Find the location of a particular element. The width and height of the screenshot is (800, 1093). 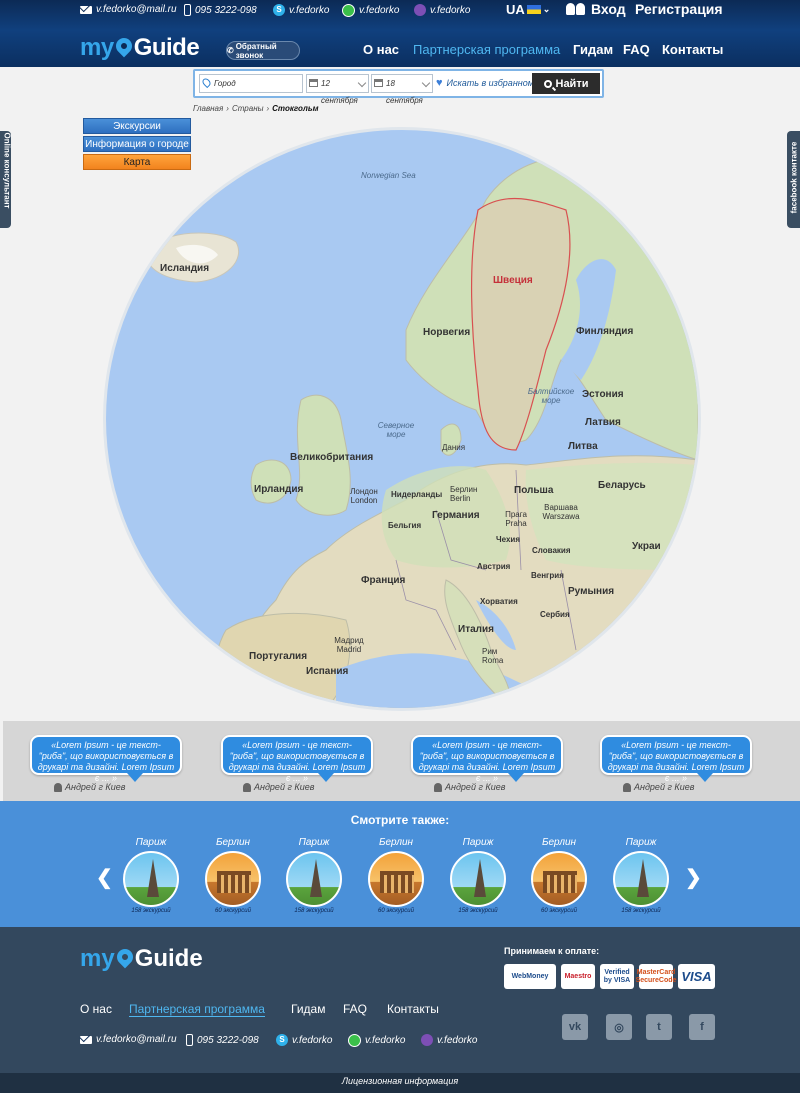

map-label: Великобритания is located at coordinates (332, 457).